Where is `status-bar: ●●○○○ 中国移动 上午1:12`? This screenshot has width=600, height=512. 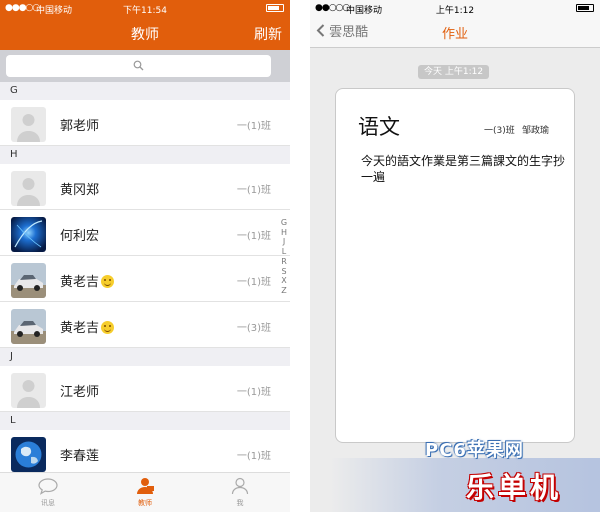 status-bar: ●●○○○ 中国移动 上午1:12 is located at coordinates (455, 8).